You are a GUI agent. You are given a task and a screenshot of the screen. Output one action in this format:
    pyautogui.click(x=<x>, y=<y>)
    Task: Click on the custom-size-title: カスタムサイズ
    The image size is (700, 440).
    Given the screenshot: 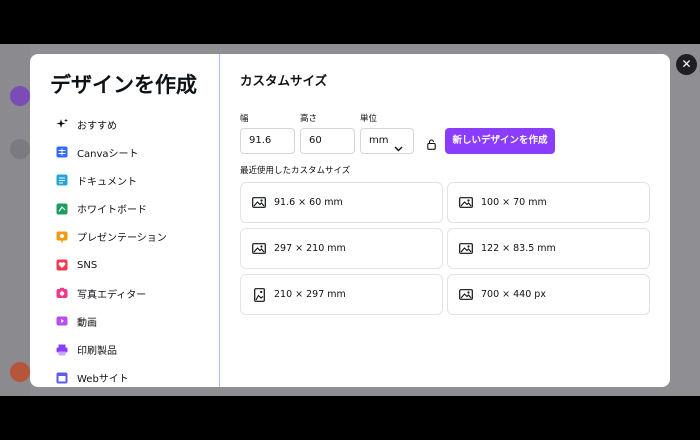 What is the action you would take?
    pyautogui.click(x=284, y=80)
    